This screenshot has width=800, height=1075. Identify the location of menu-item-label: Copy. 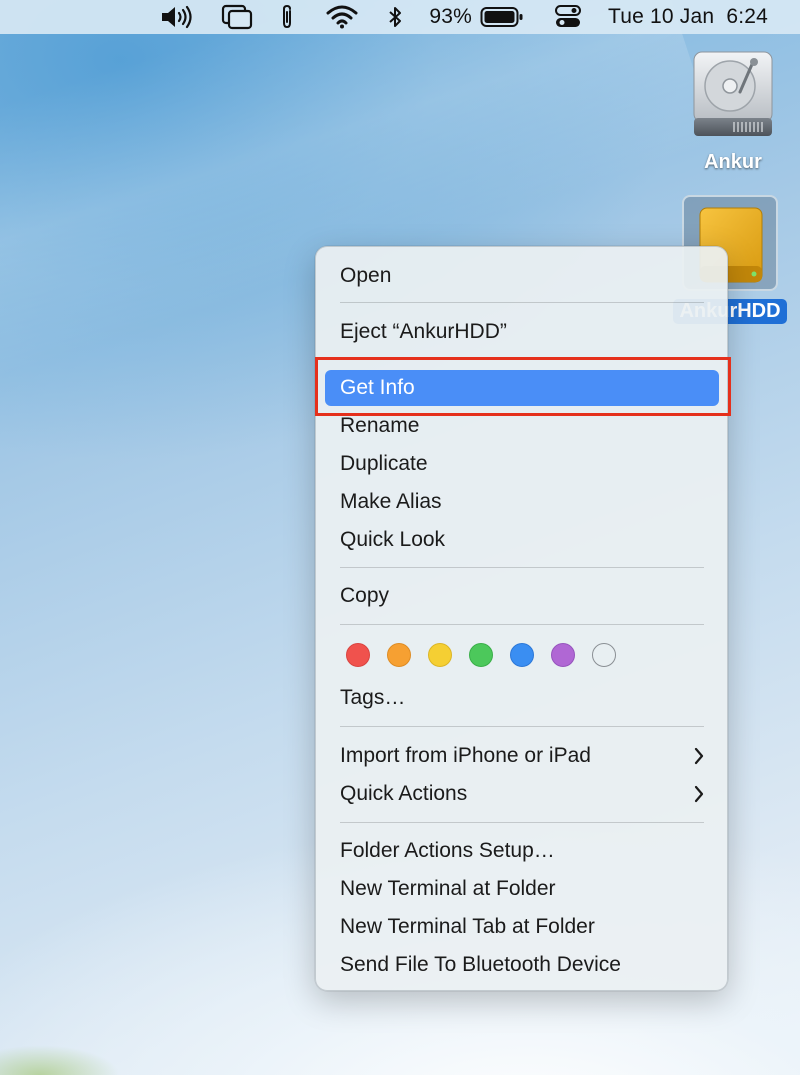
(365, 595).